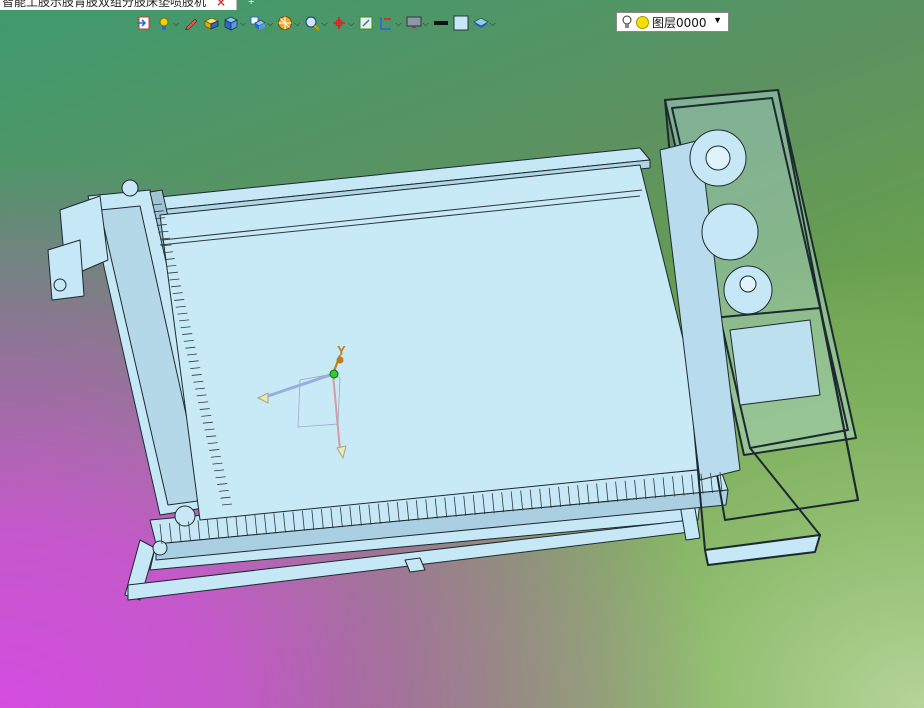  What do you see at coordinates (341, 350) in the screenshot?
I see `triad-y-label: Y` at bounding box center [341, 350].